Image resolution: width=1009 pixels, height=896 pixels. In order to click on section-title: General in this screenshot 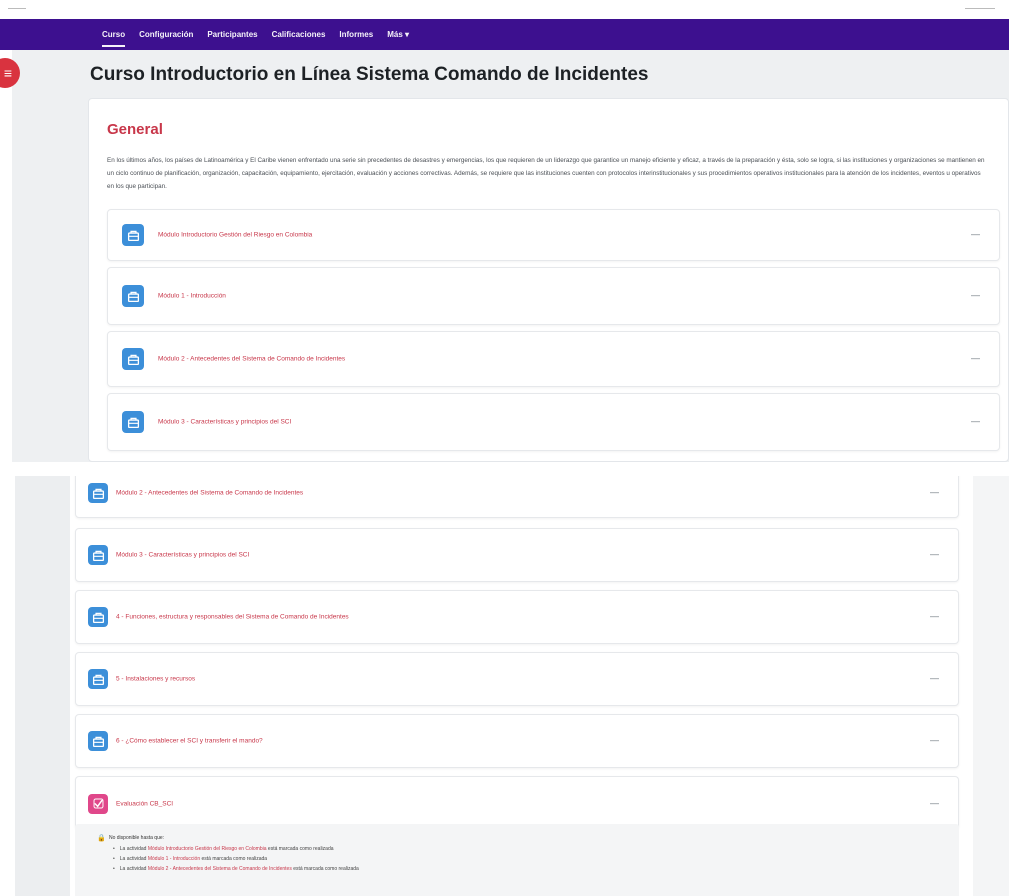, I will do `click(135, 129)`.